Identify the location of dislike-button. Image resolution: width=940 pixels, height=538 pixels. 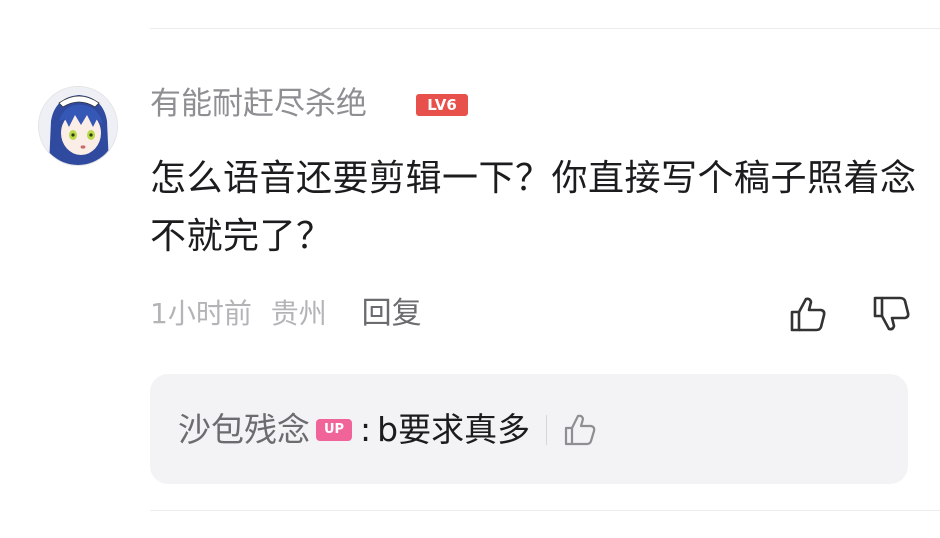
(892, 314).